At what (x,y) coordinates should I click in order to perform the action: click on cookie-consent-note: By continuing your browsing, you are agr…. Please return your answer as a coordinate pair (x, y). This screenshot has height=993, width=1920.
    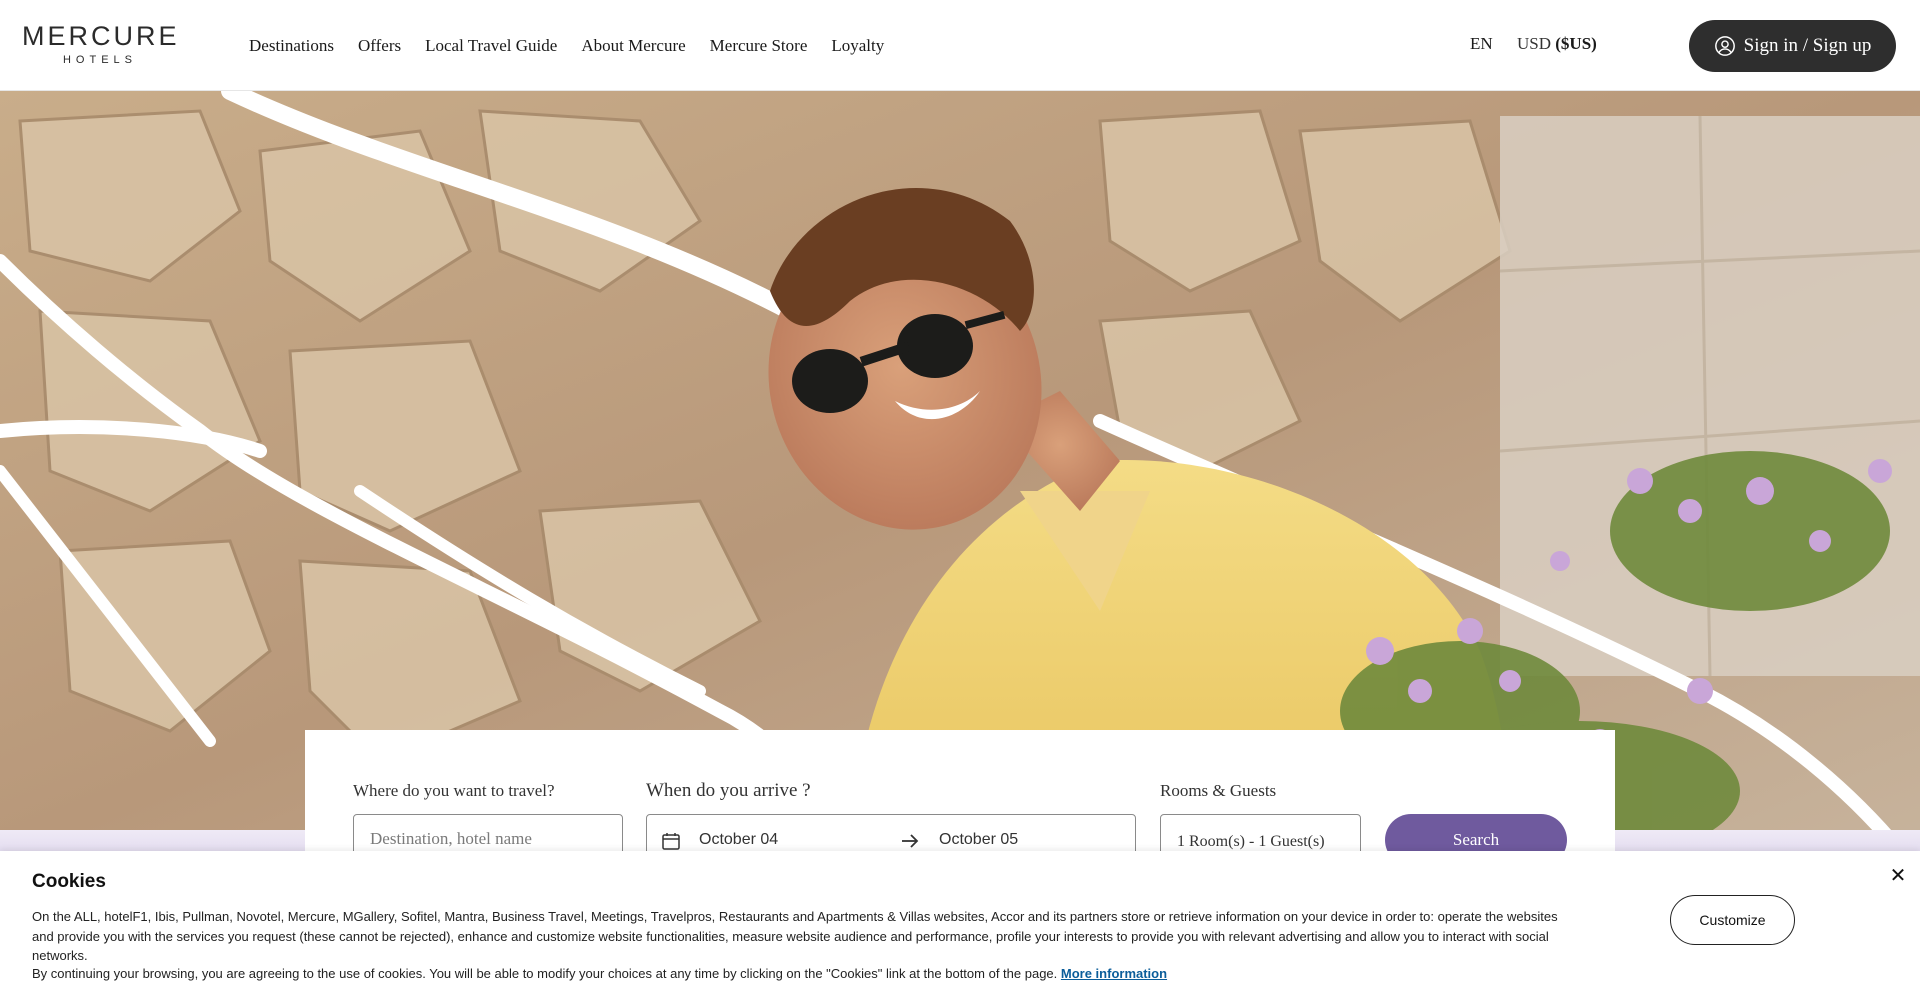
    Looking at the image, I should click on (802, 973).